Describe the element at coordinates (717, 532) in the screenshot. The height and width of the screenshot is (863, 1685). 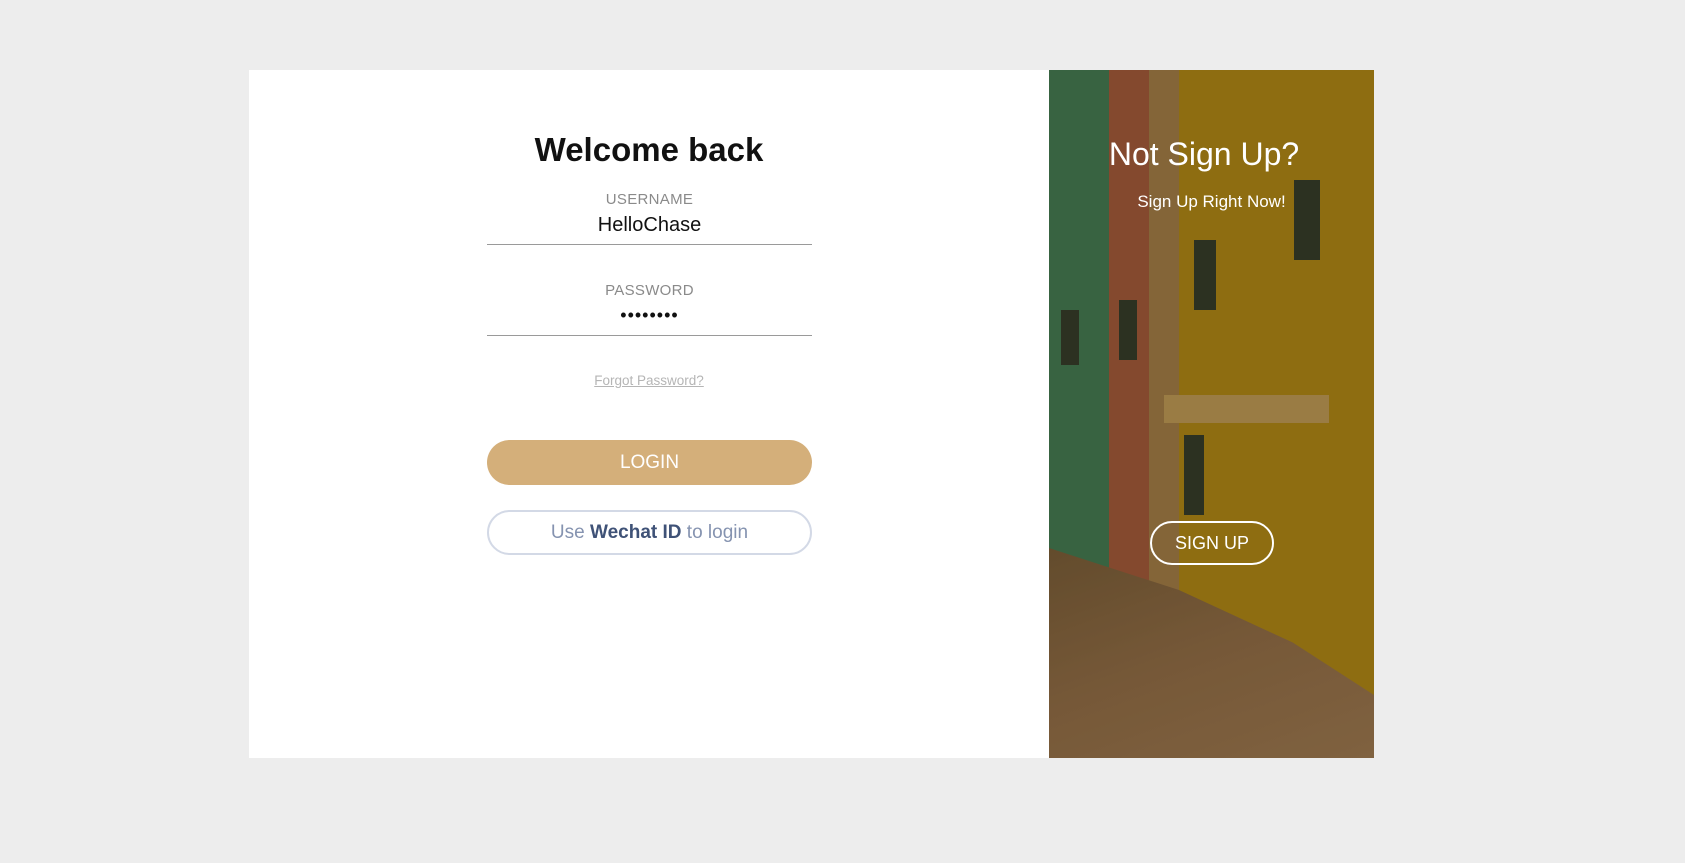
I see `wechat-suffix: to login` at that location.